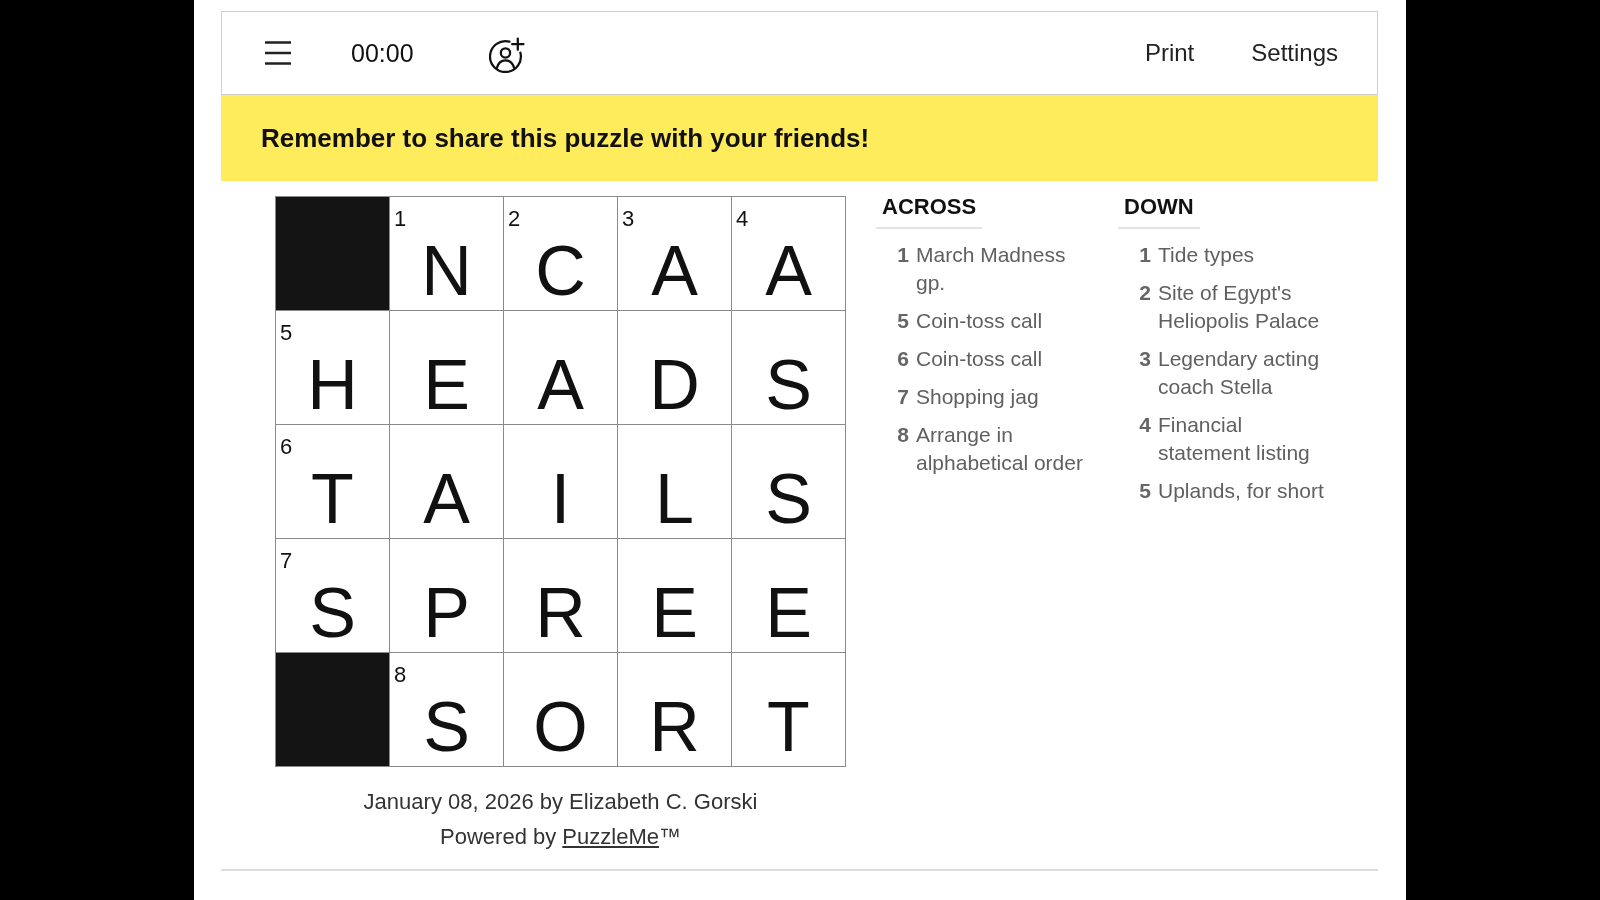 Image resolution: width=1600 pixels, height=900 pixels. What do you see at coordinates (1248, 307) in the screenshot?
I see `clue-text: Site of Egypt's Heliopolis Palace` at bounding box center [1248, 307].